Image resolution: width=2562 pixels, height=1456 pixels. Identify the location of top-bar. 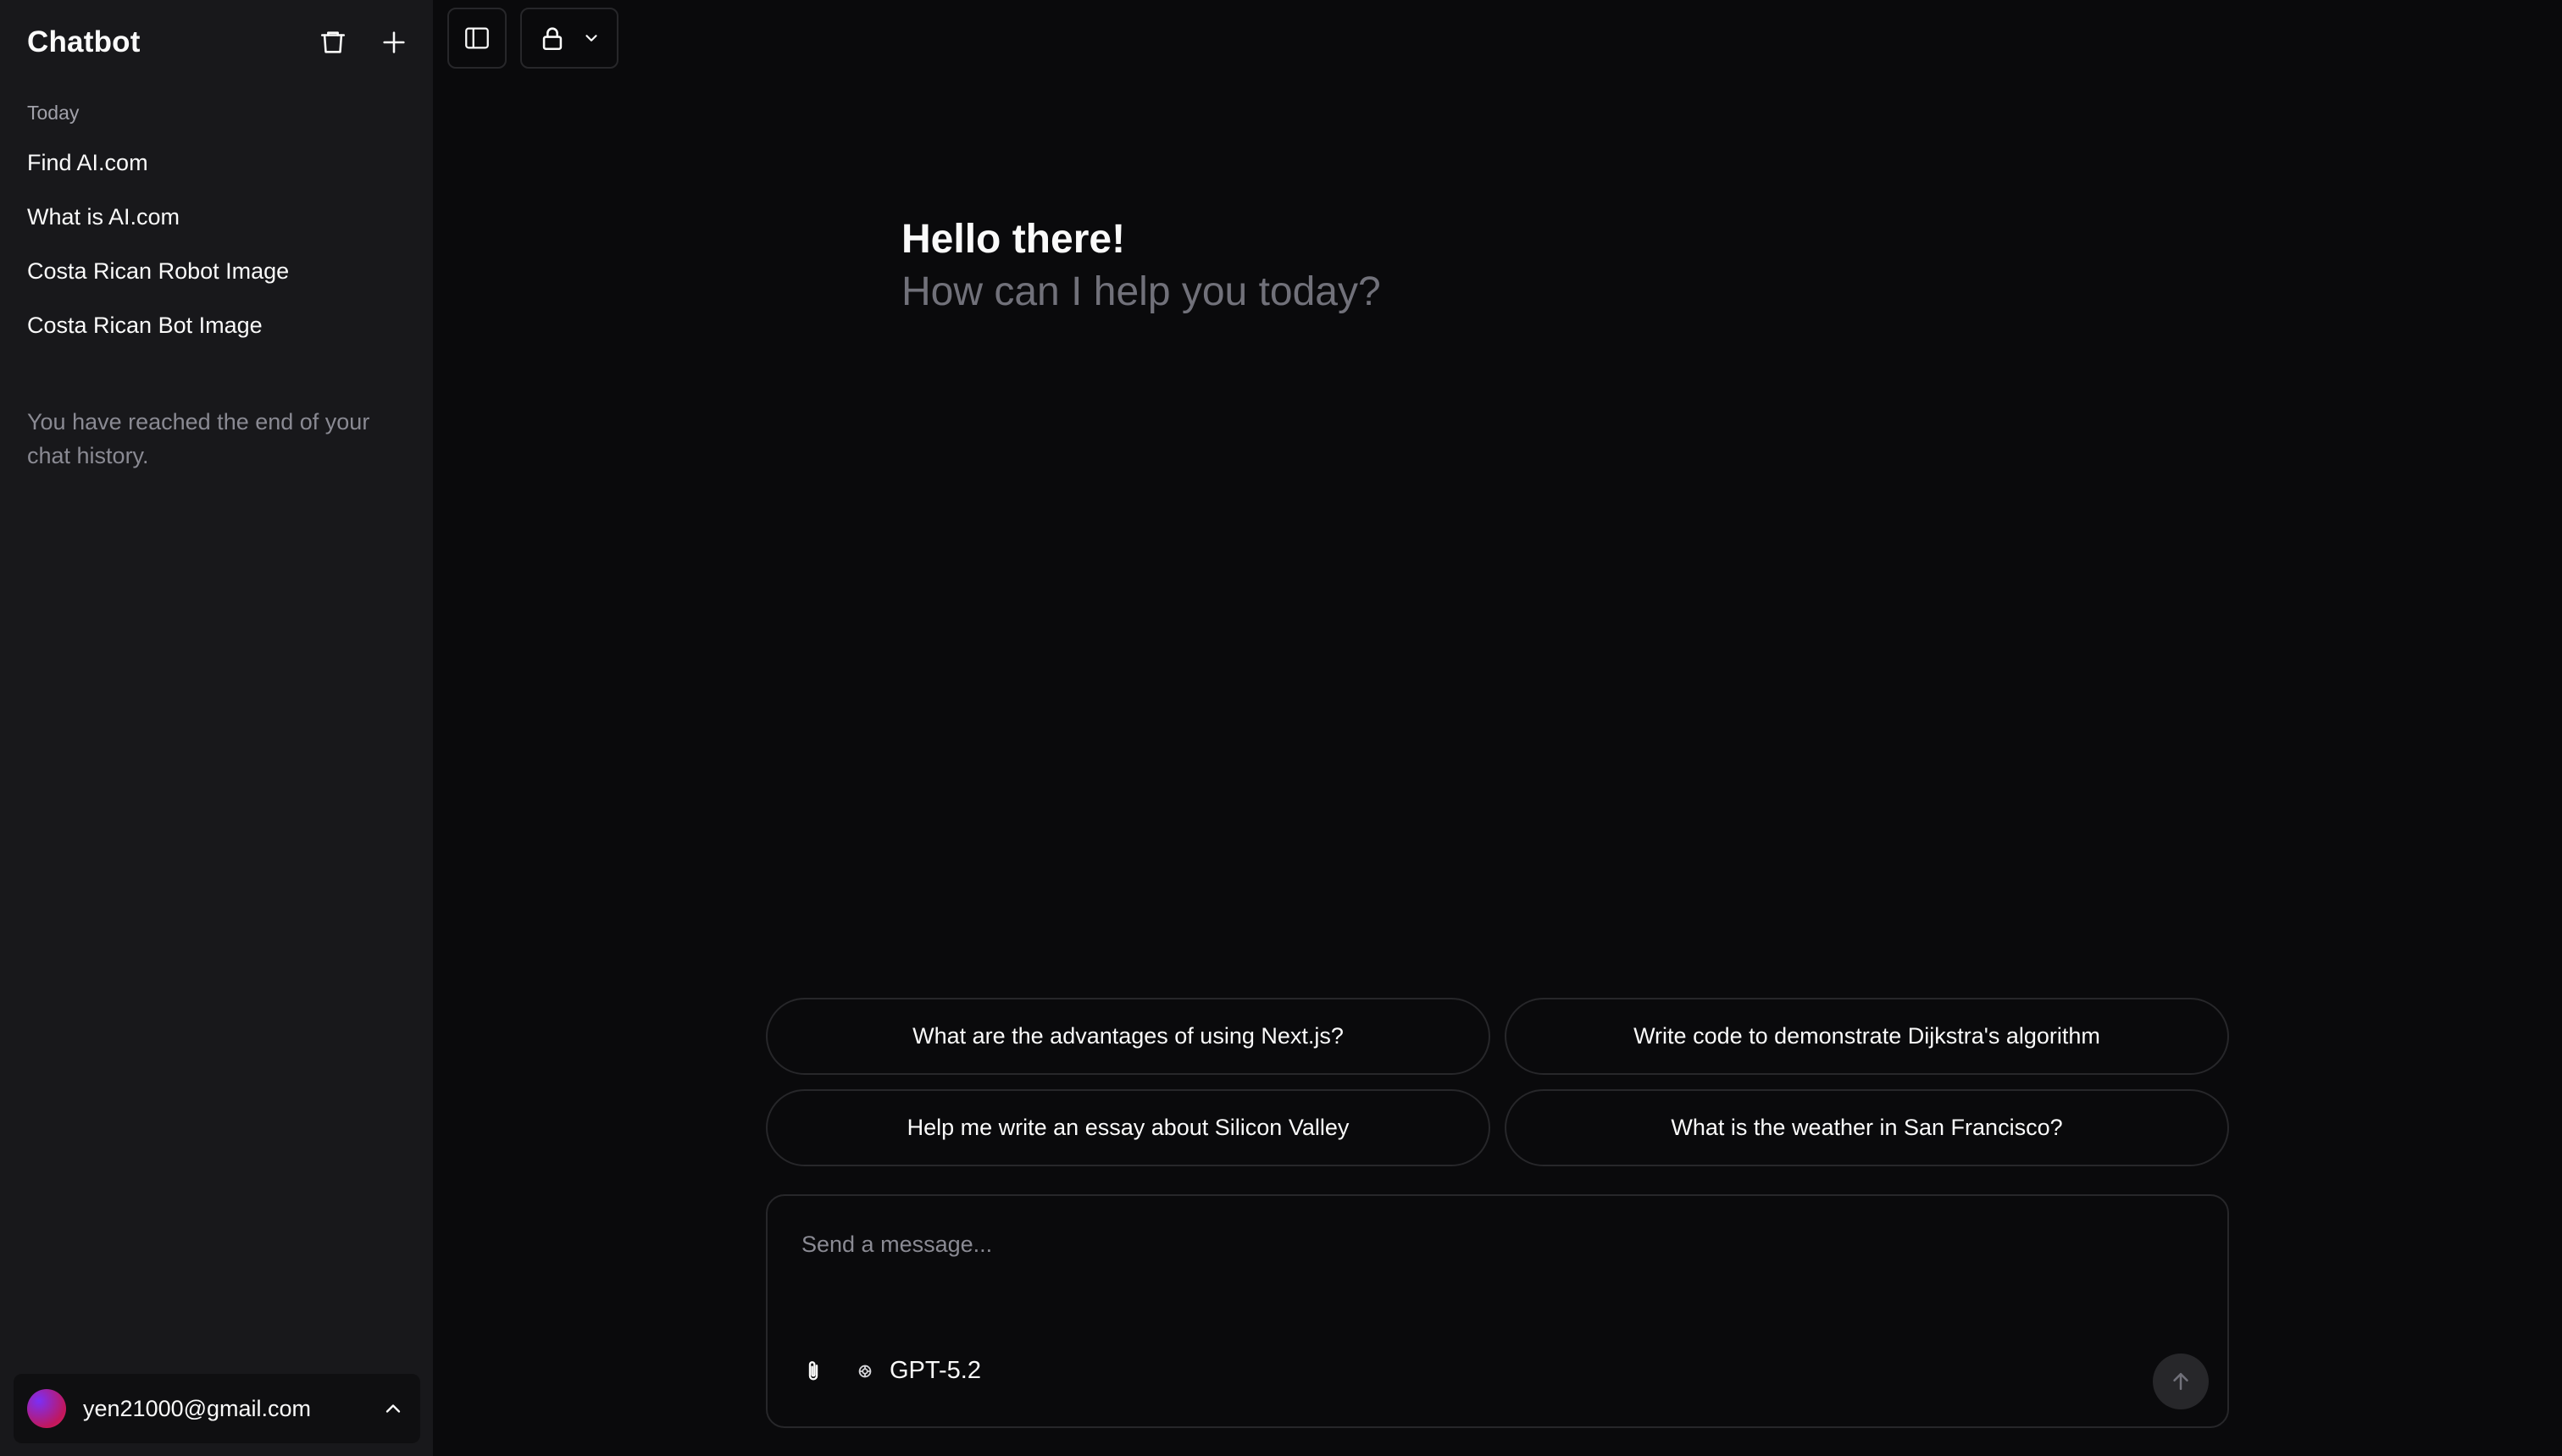
(532, 39).